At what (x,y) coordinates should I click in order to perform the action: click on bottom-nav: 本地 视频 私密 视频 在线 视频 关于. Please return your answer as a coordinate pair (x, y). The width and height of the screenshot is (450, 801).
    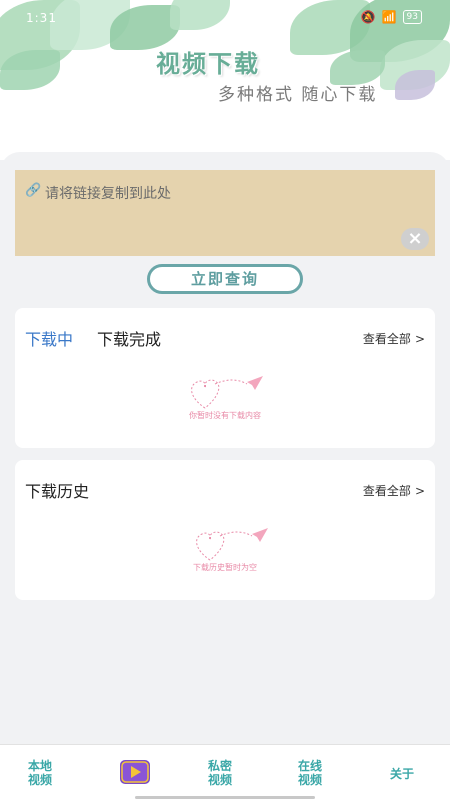
    Looking at the image, I should click on (225, 772).